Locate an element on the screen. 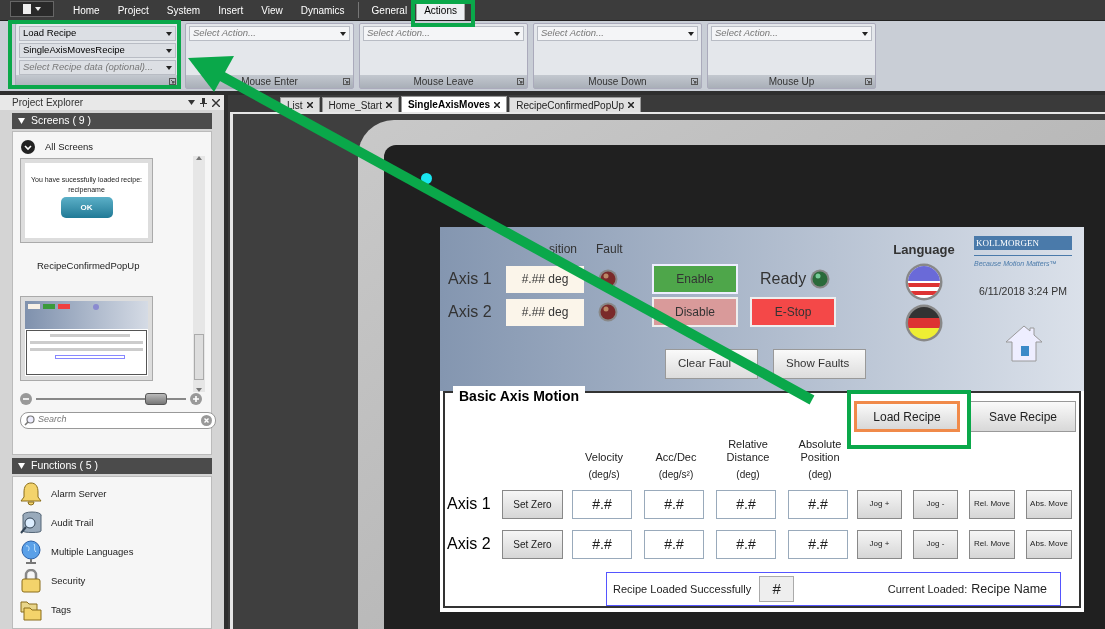 This screenshot has width=1105, height=629. hmi-button: E-Stop is located at coordinates (793, 312).